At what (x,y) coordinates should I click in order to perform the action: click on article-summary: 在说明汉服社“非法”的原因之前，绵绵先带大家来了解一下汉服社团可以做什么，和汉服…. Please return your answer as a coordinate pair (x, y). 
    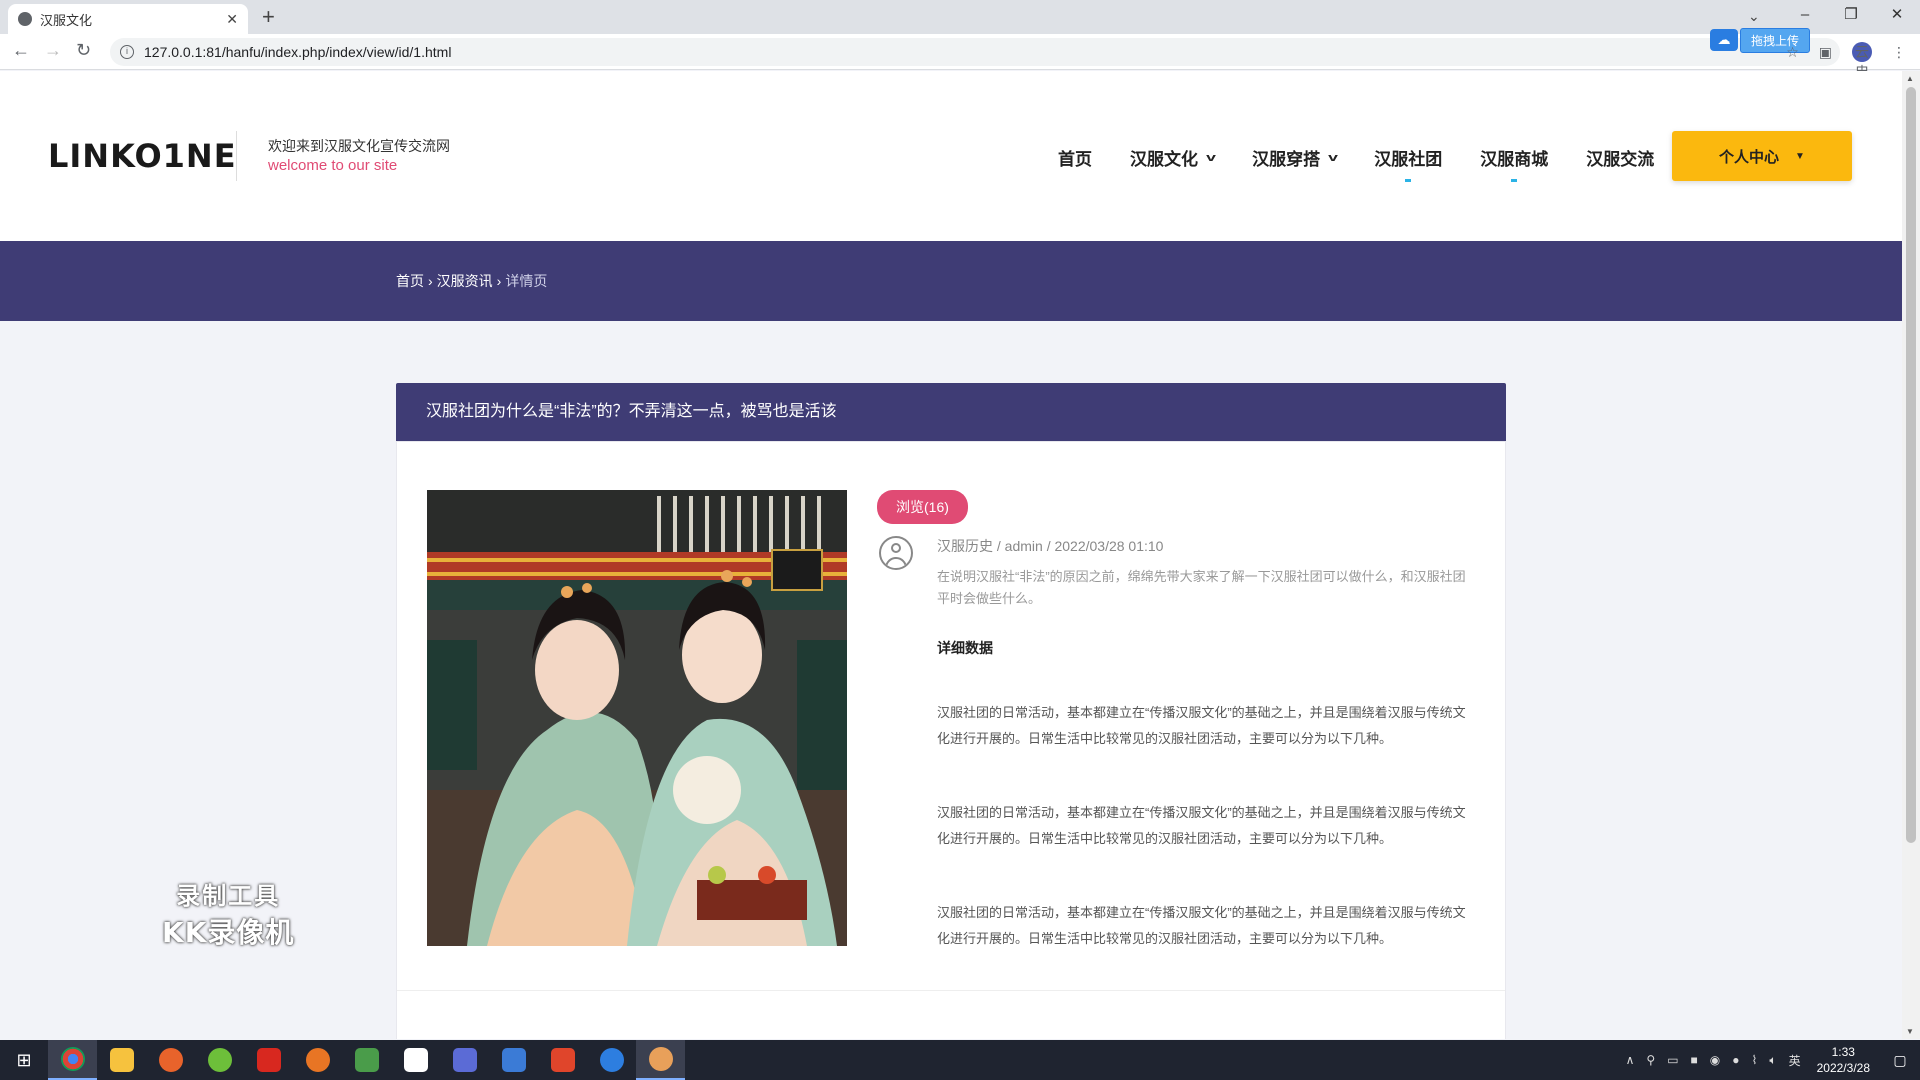
    Looking at the image, I should click on (1201, 587).